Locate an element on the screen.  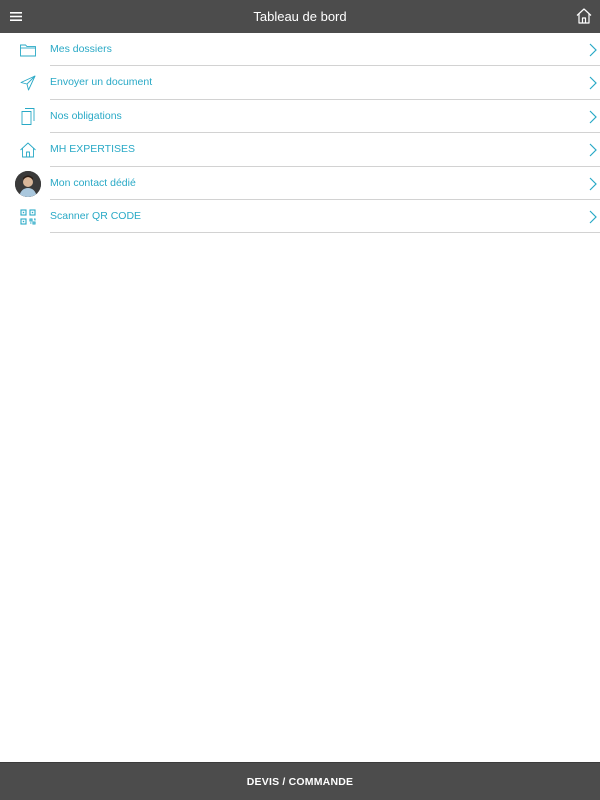
qr-code-icon is located at coordinates (28, 217).